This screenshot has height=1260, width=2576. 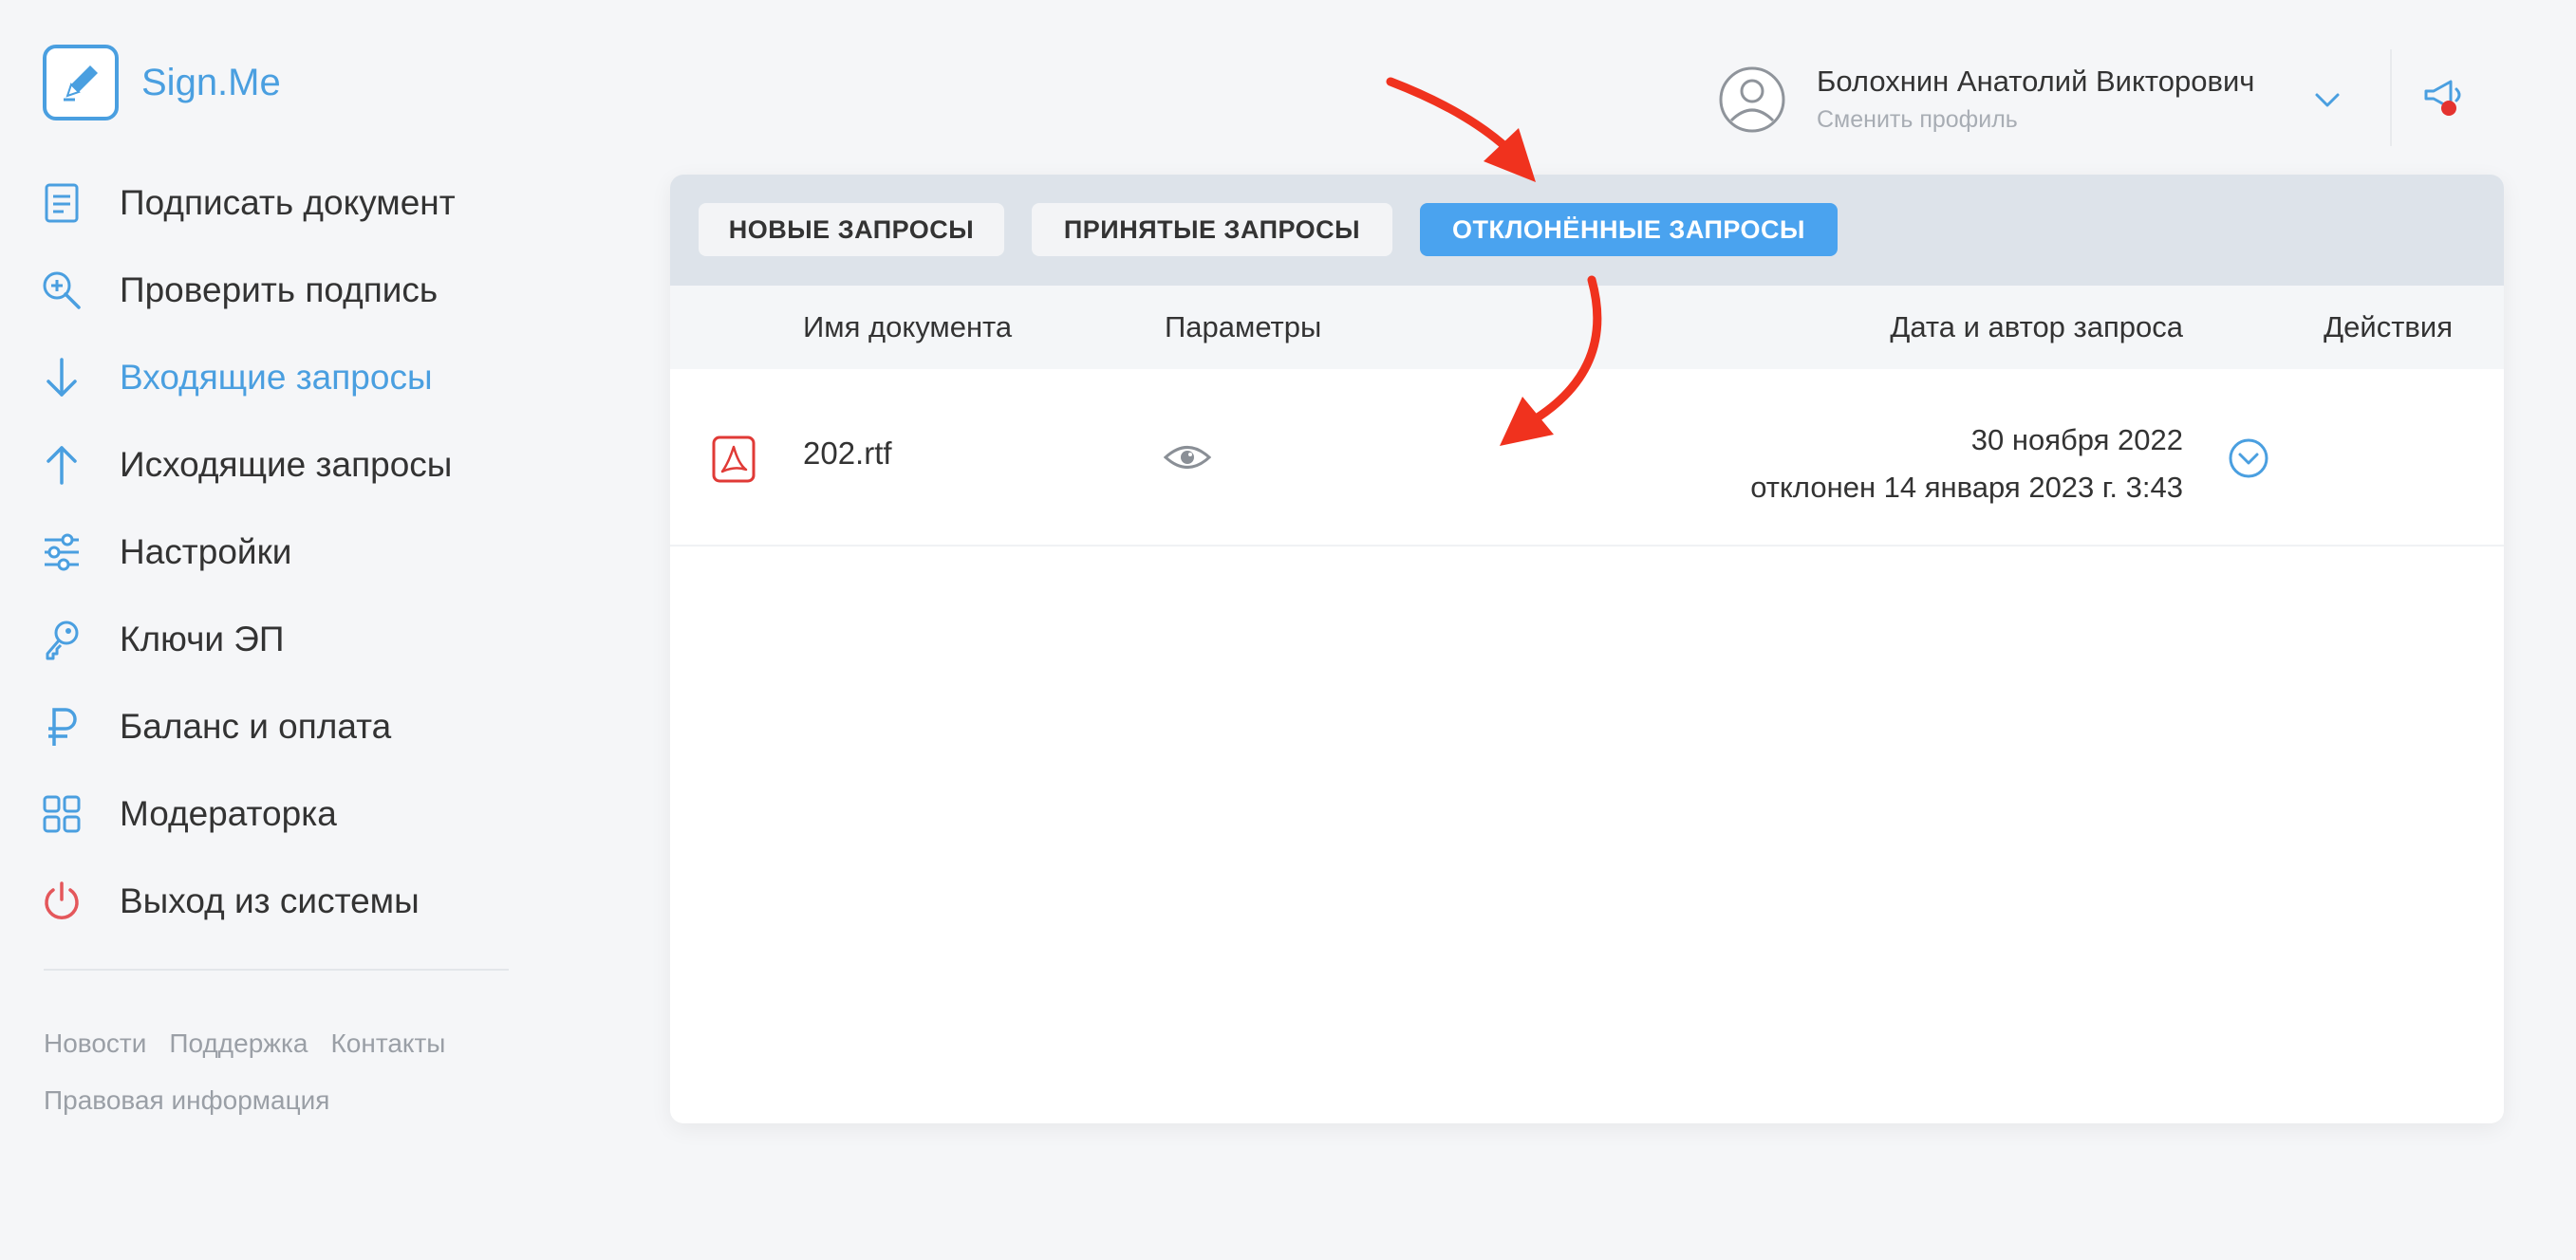 I want to click on chevron-circle-down-icon, so click(x=2249, y=460).